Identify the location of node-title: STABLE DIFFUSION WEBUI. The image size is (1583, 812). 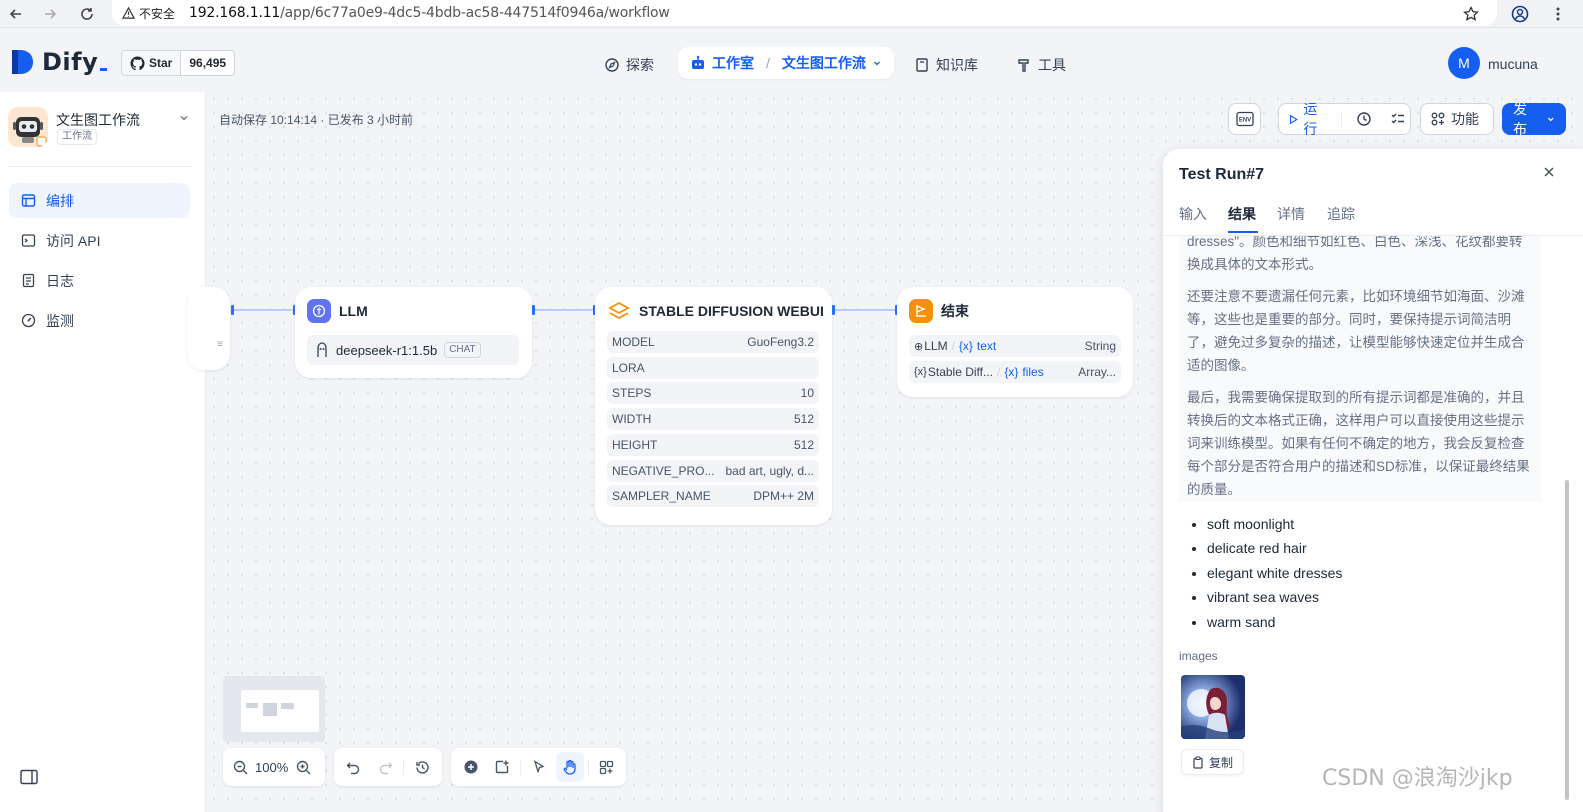
(715, 311).